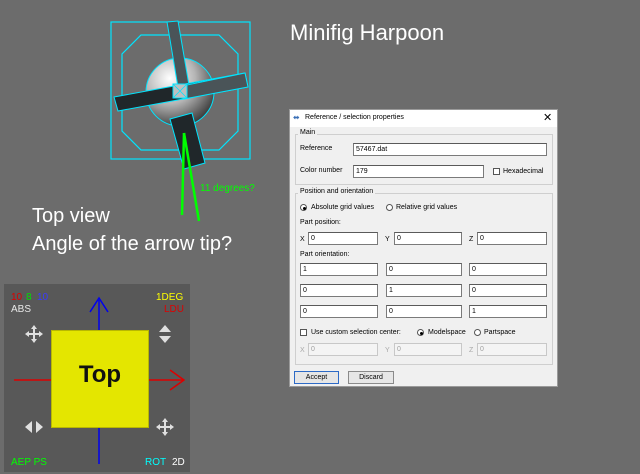 This screenshot has height=474, width=640. I want to click on center-x-field: 0, so click(343, 349).